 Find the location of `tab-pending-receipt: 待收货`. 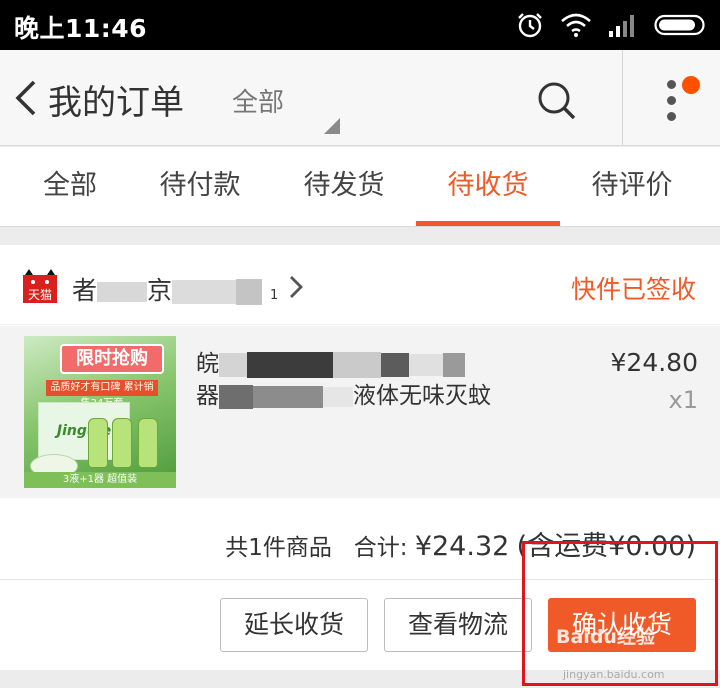

tab-pending-receipt: 待收货 is located at coordinates (488, 186).